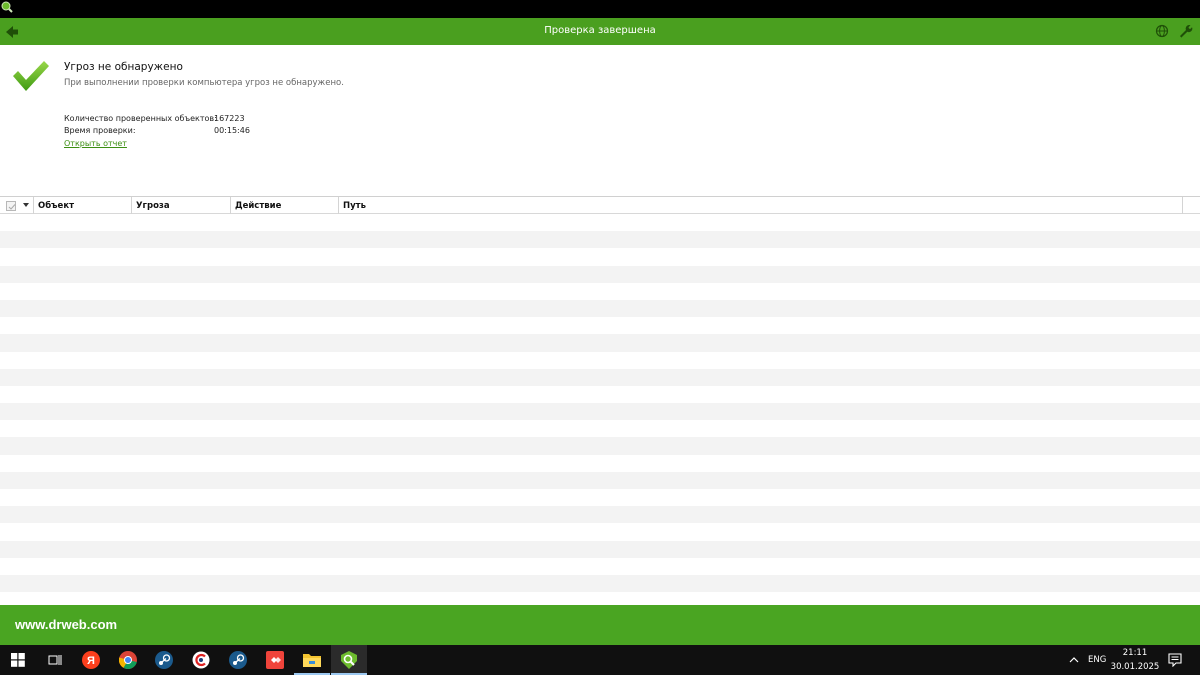  I want to click on yandex-icon: Я, so click(91, 660).